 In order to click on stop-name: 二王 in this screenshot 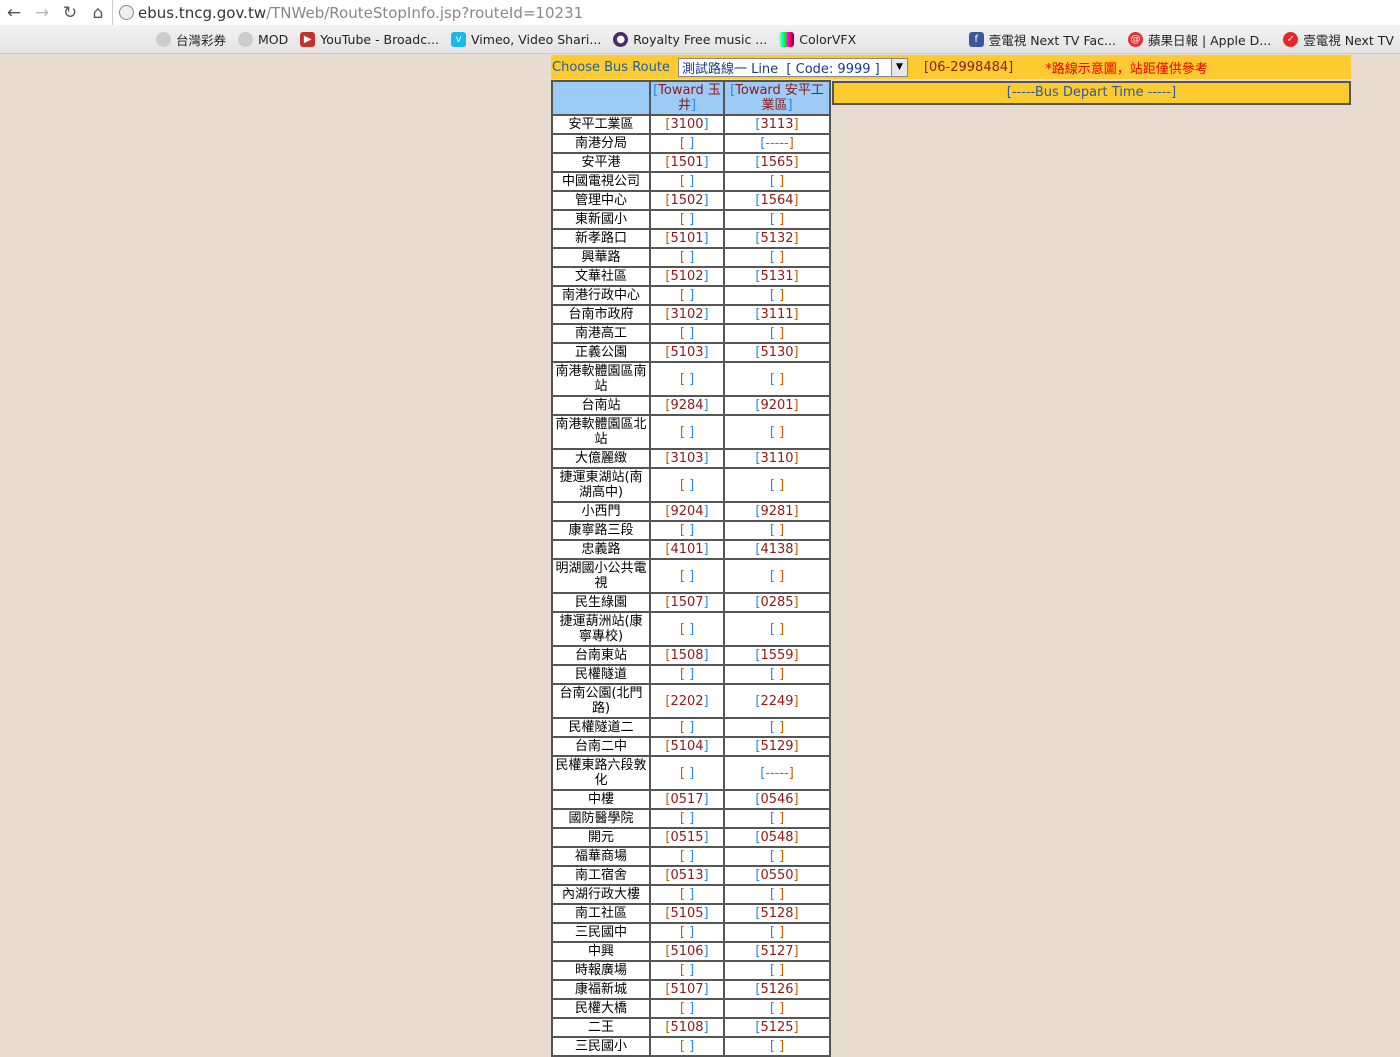, I will do `click(601, 1027)`.